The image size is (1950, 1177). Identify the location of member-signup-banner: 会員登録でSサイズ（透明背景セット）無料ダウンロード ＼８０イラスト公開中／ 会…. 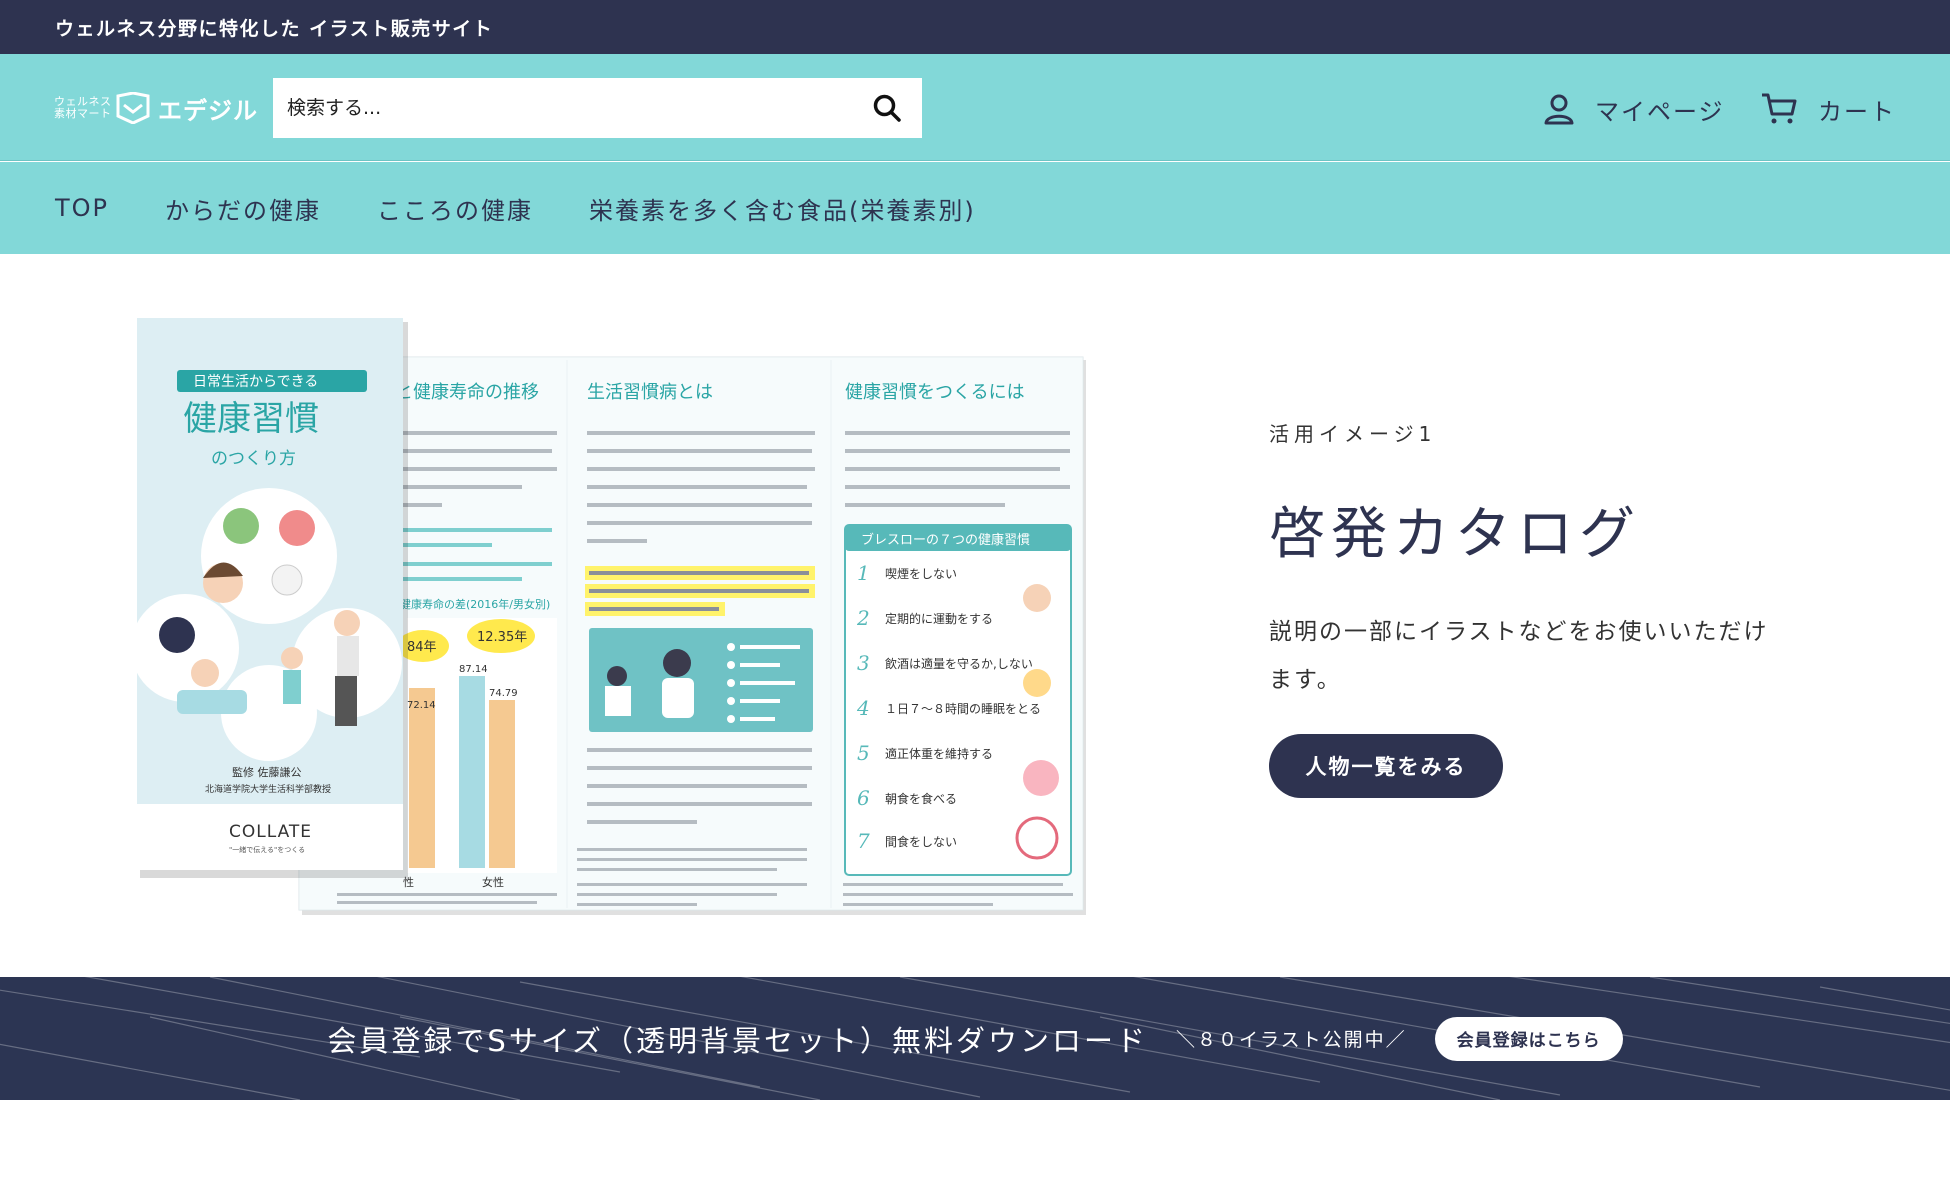
(975, 1038).